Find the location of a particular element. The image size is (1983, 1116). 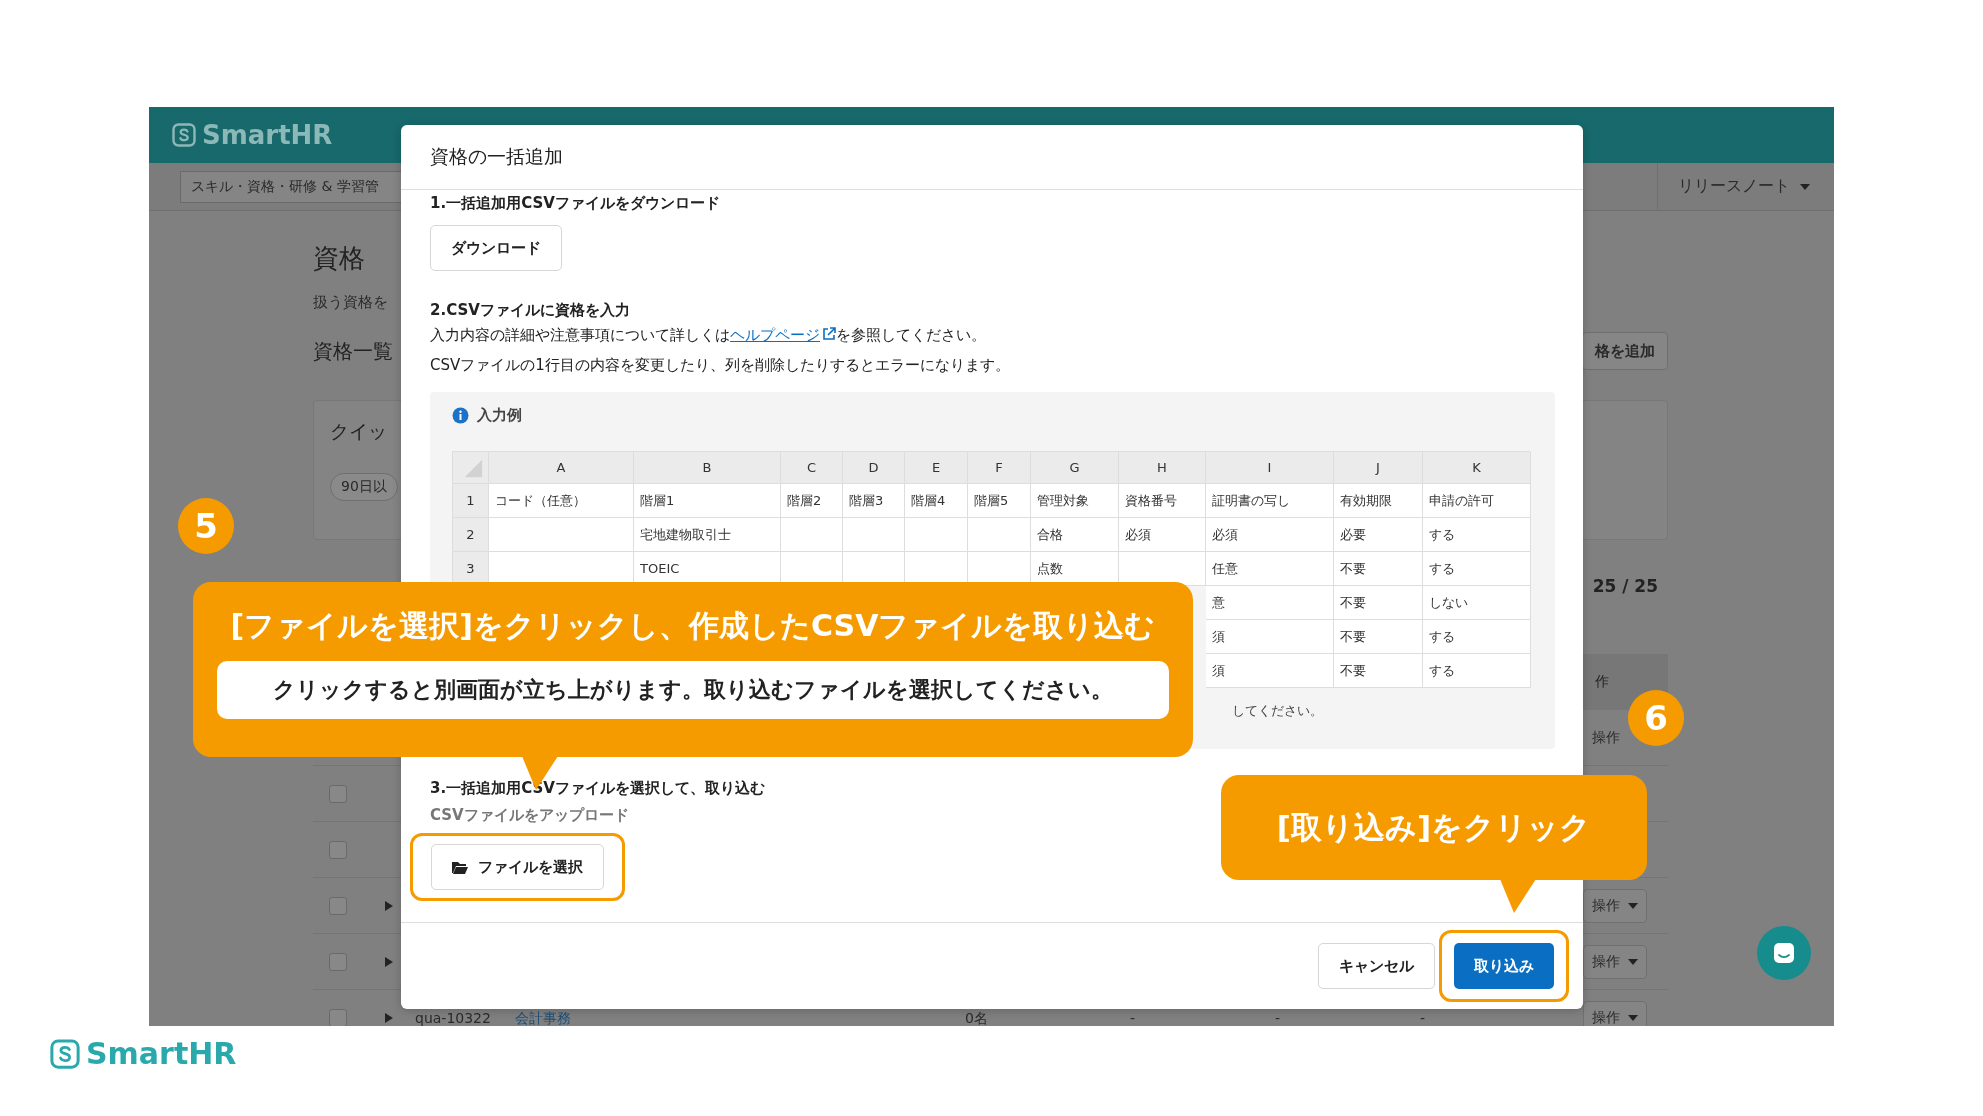

sheet-cell: 階層5 is located at coordinates (999, 501).